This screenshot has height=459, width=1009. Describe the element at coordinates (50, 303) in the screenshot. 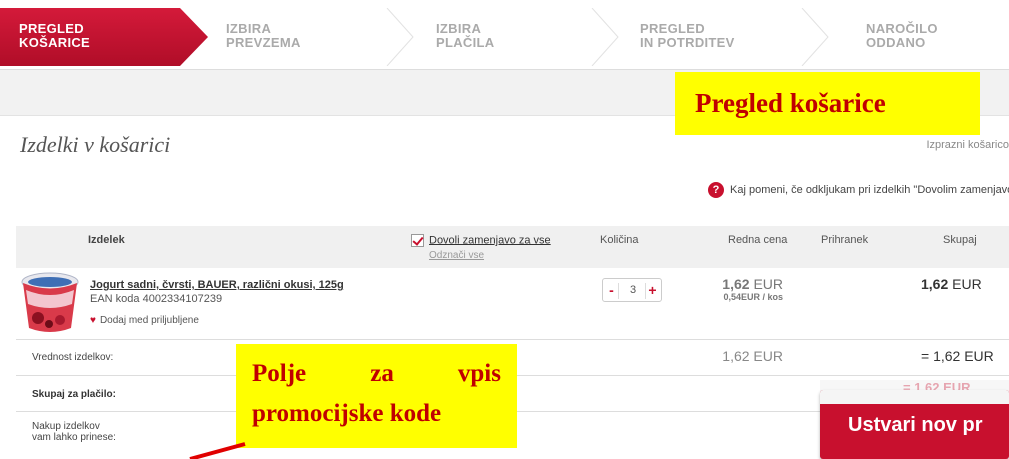

I see `product-image` at that location.